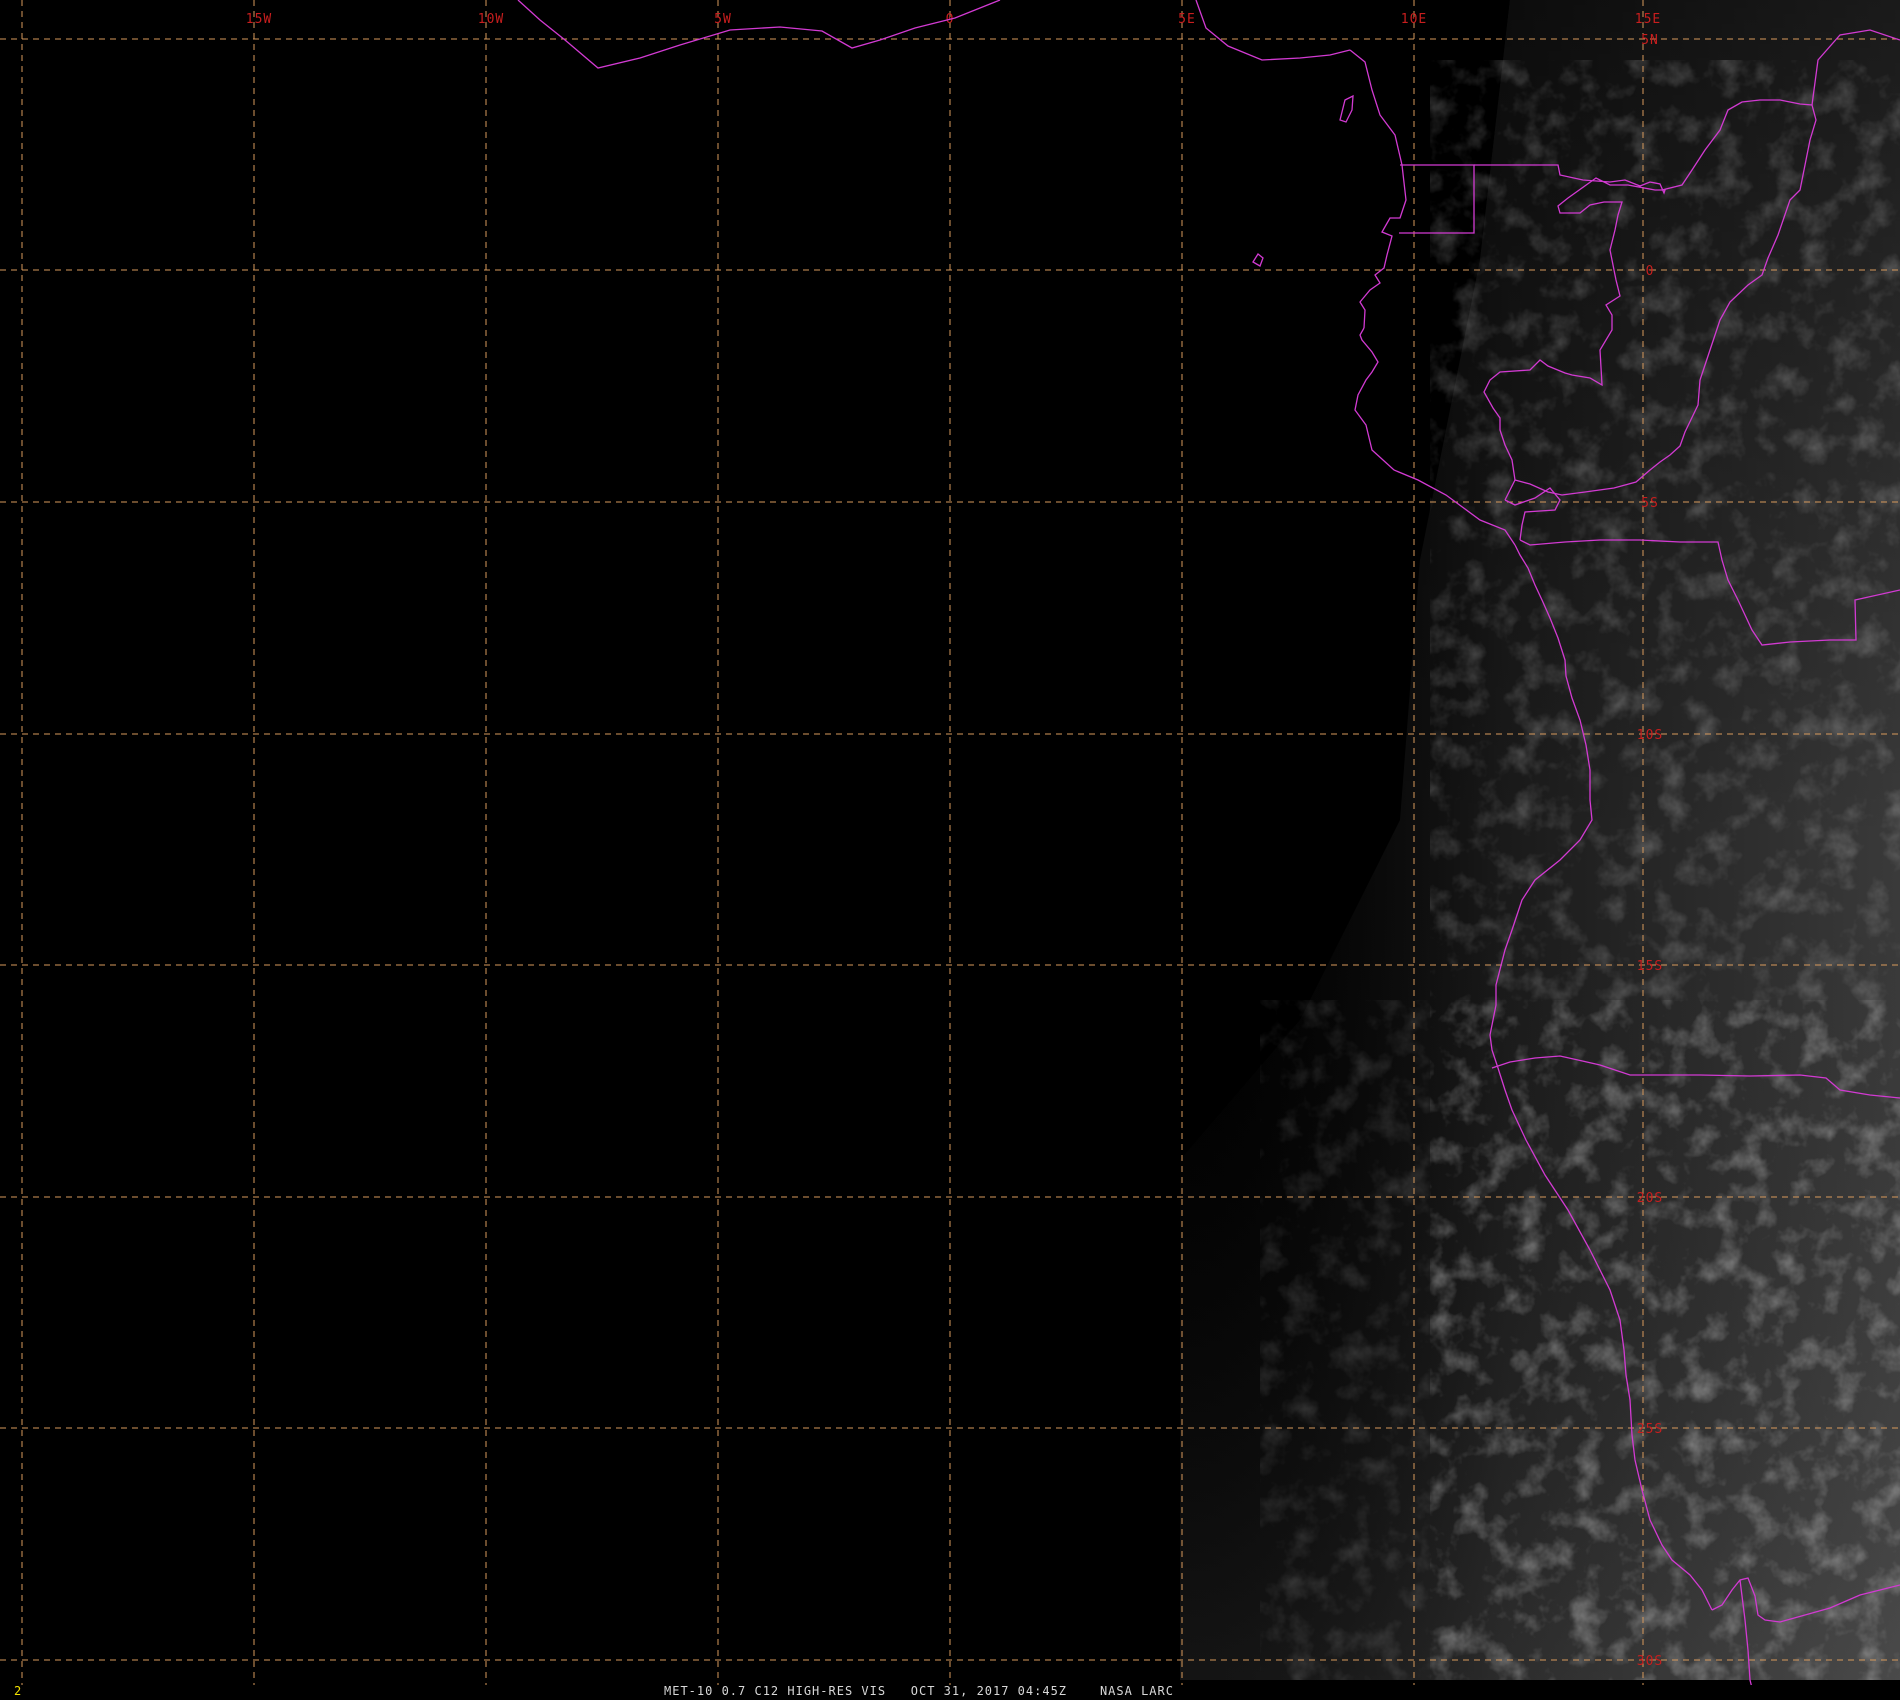 The image size is (1900, 1700). Describe the element at coordinates (1378, 189) in the screenshot. I see `cameroon-coastline` at that location.